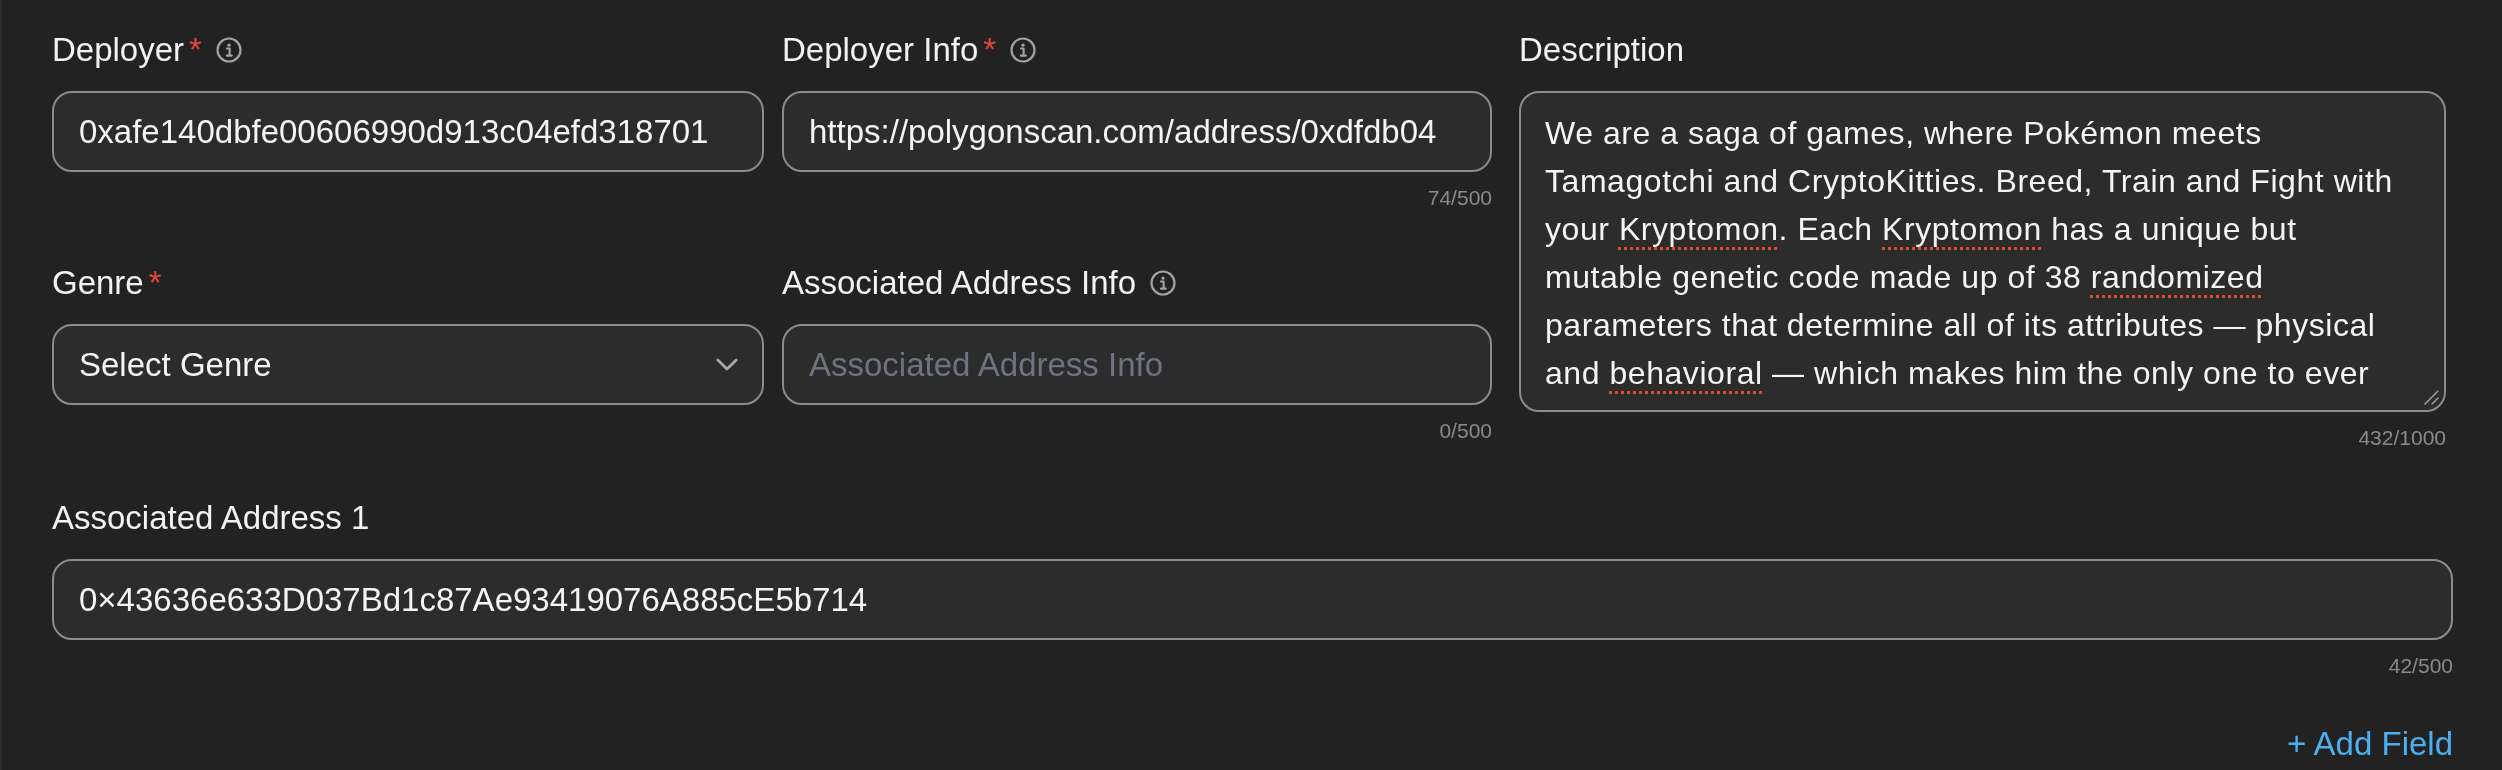 The image size is (2502, 770). I want to click on field-label: Associated Address Info, so click(959, 283).